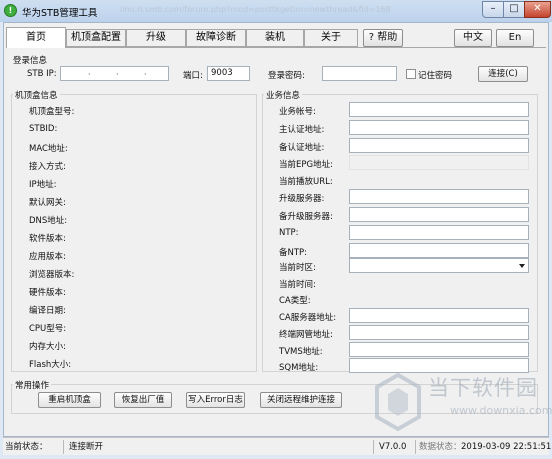 This screenshot has width=552, height=459. I want to click on timestamp: 2019-03-09 22:51:51, so click(506, 447).